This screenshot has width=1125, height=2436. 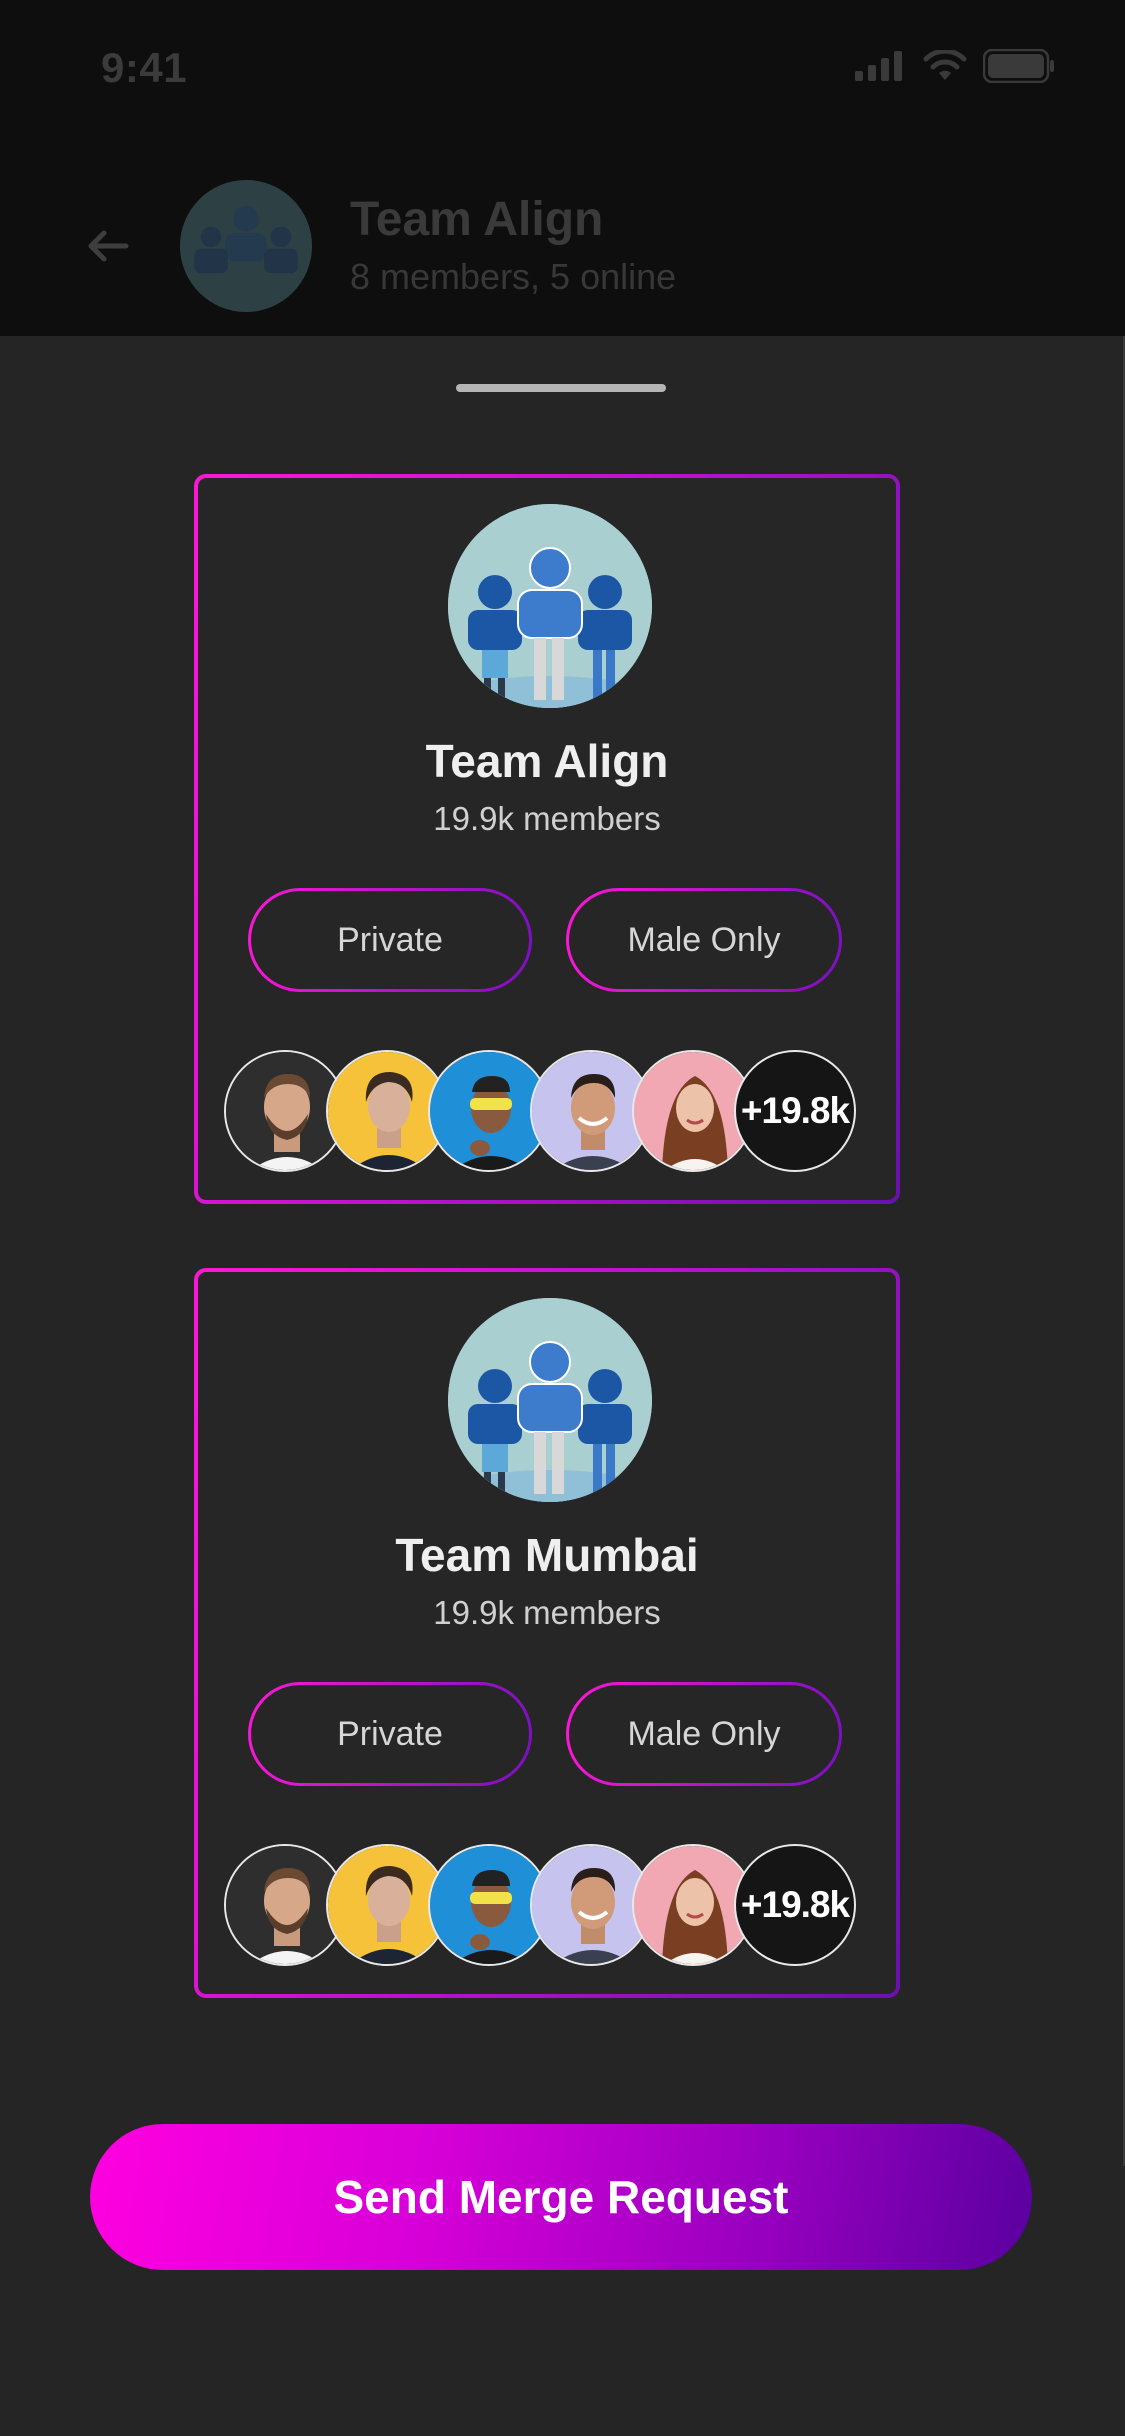 I want to click on status-time: 9:41, so click(x=144, y=67).